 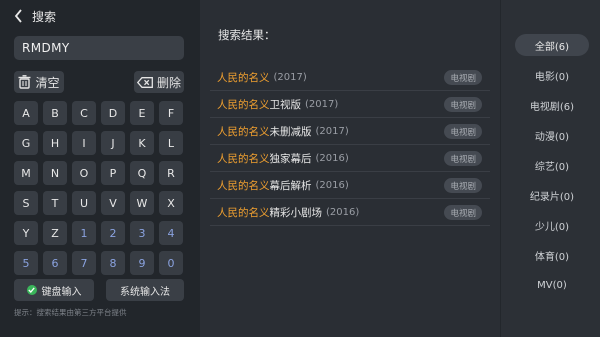 What do you see at coordinates (171, 233) in the screenshot?
I see `key-4: 4` at bounding box center [171, 233].